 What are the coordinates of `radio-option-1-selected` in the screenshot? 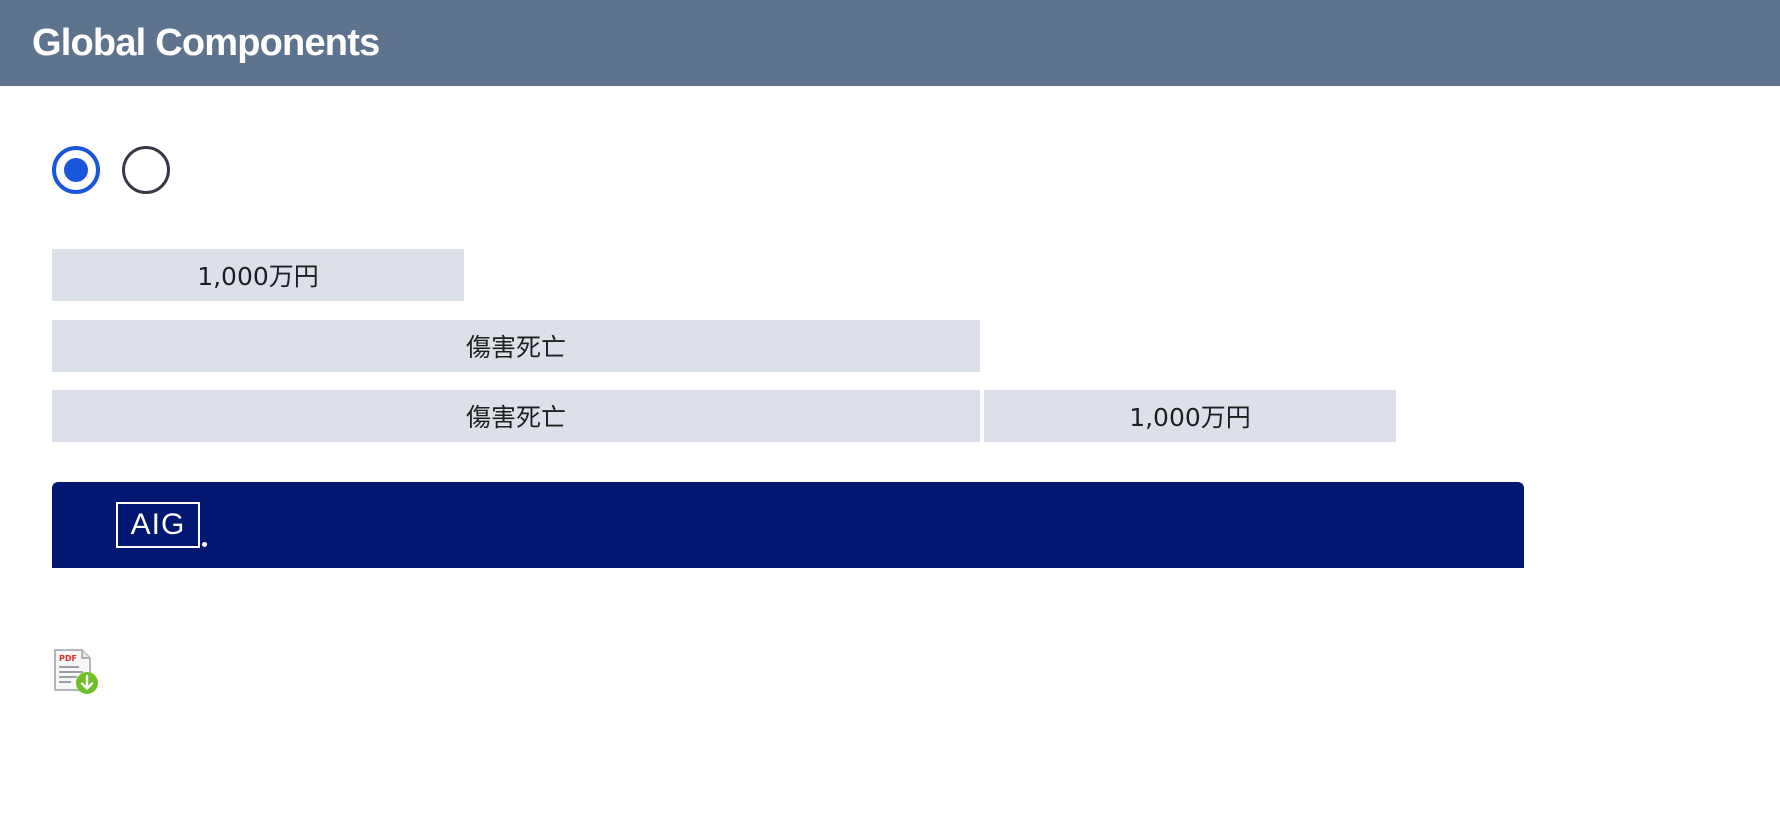 It's located at (76, 170).